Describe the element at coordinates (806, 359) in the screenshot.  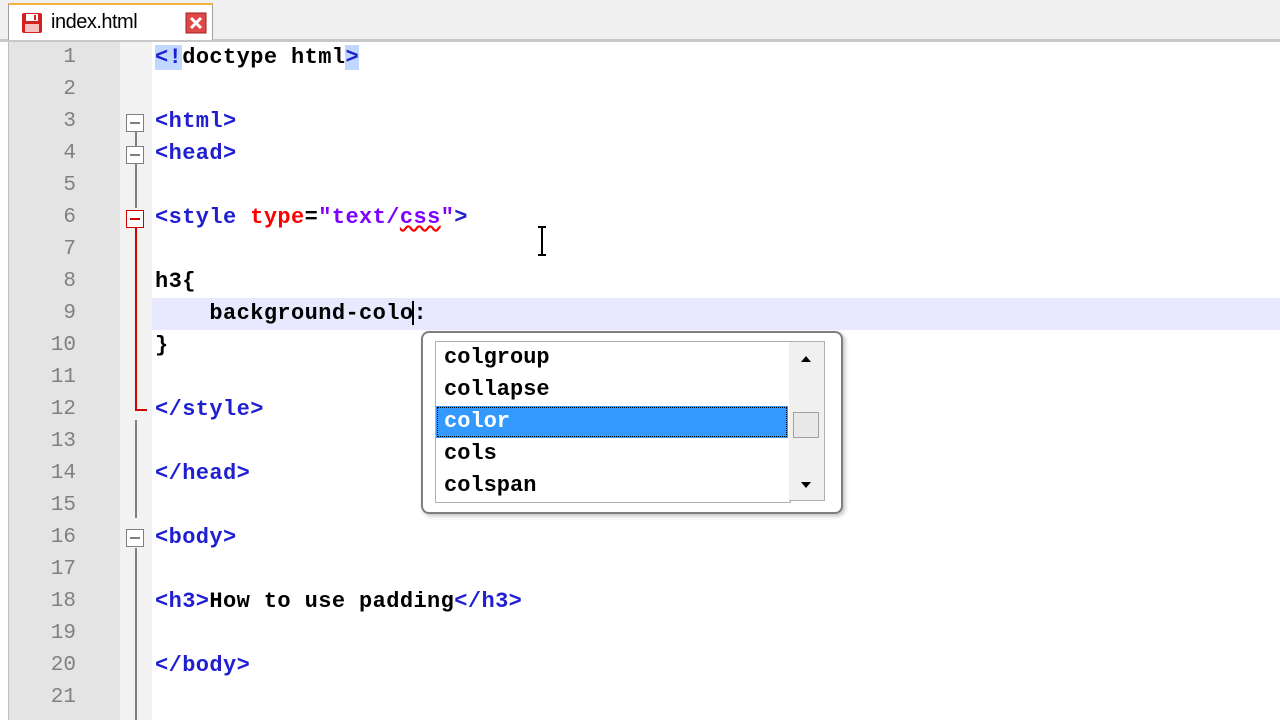
I see `scroll-up-arrow-icon` at that location.